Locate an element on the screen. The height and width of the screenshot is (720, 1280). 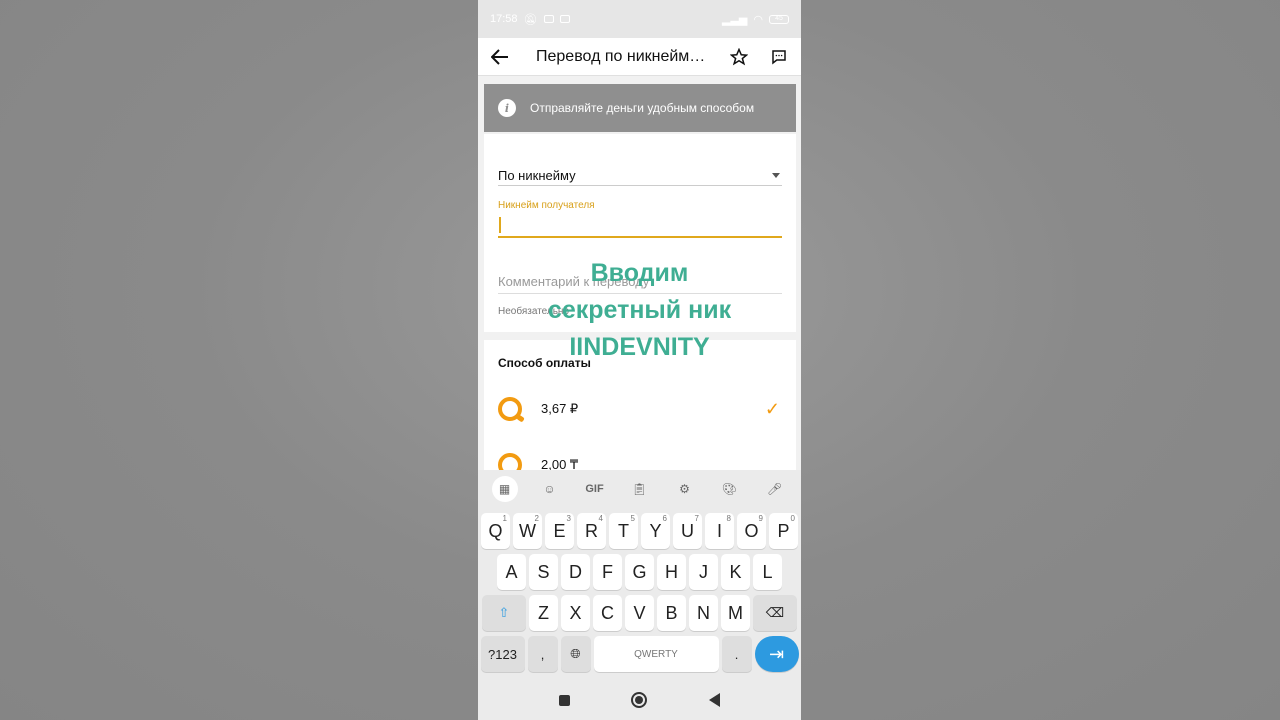
key-hint: 1 is located at coordinates (504, 518).